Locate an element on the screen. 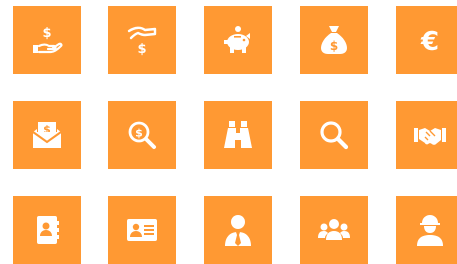  euro-icon: € is located at coordinates (430, 40).